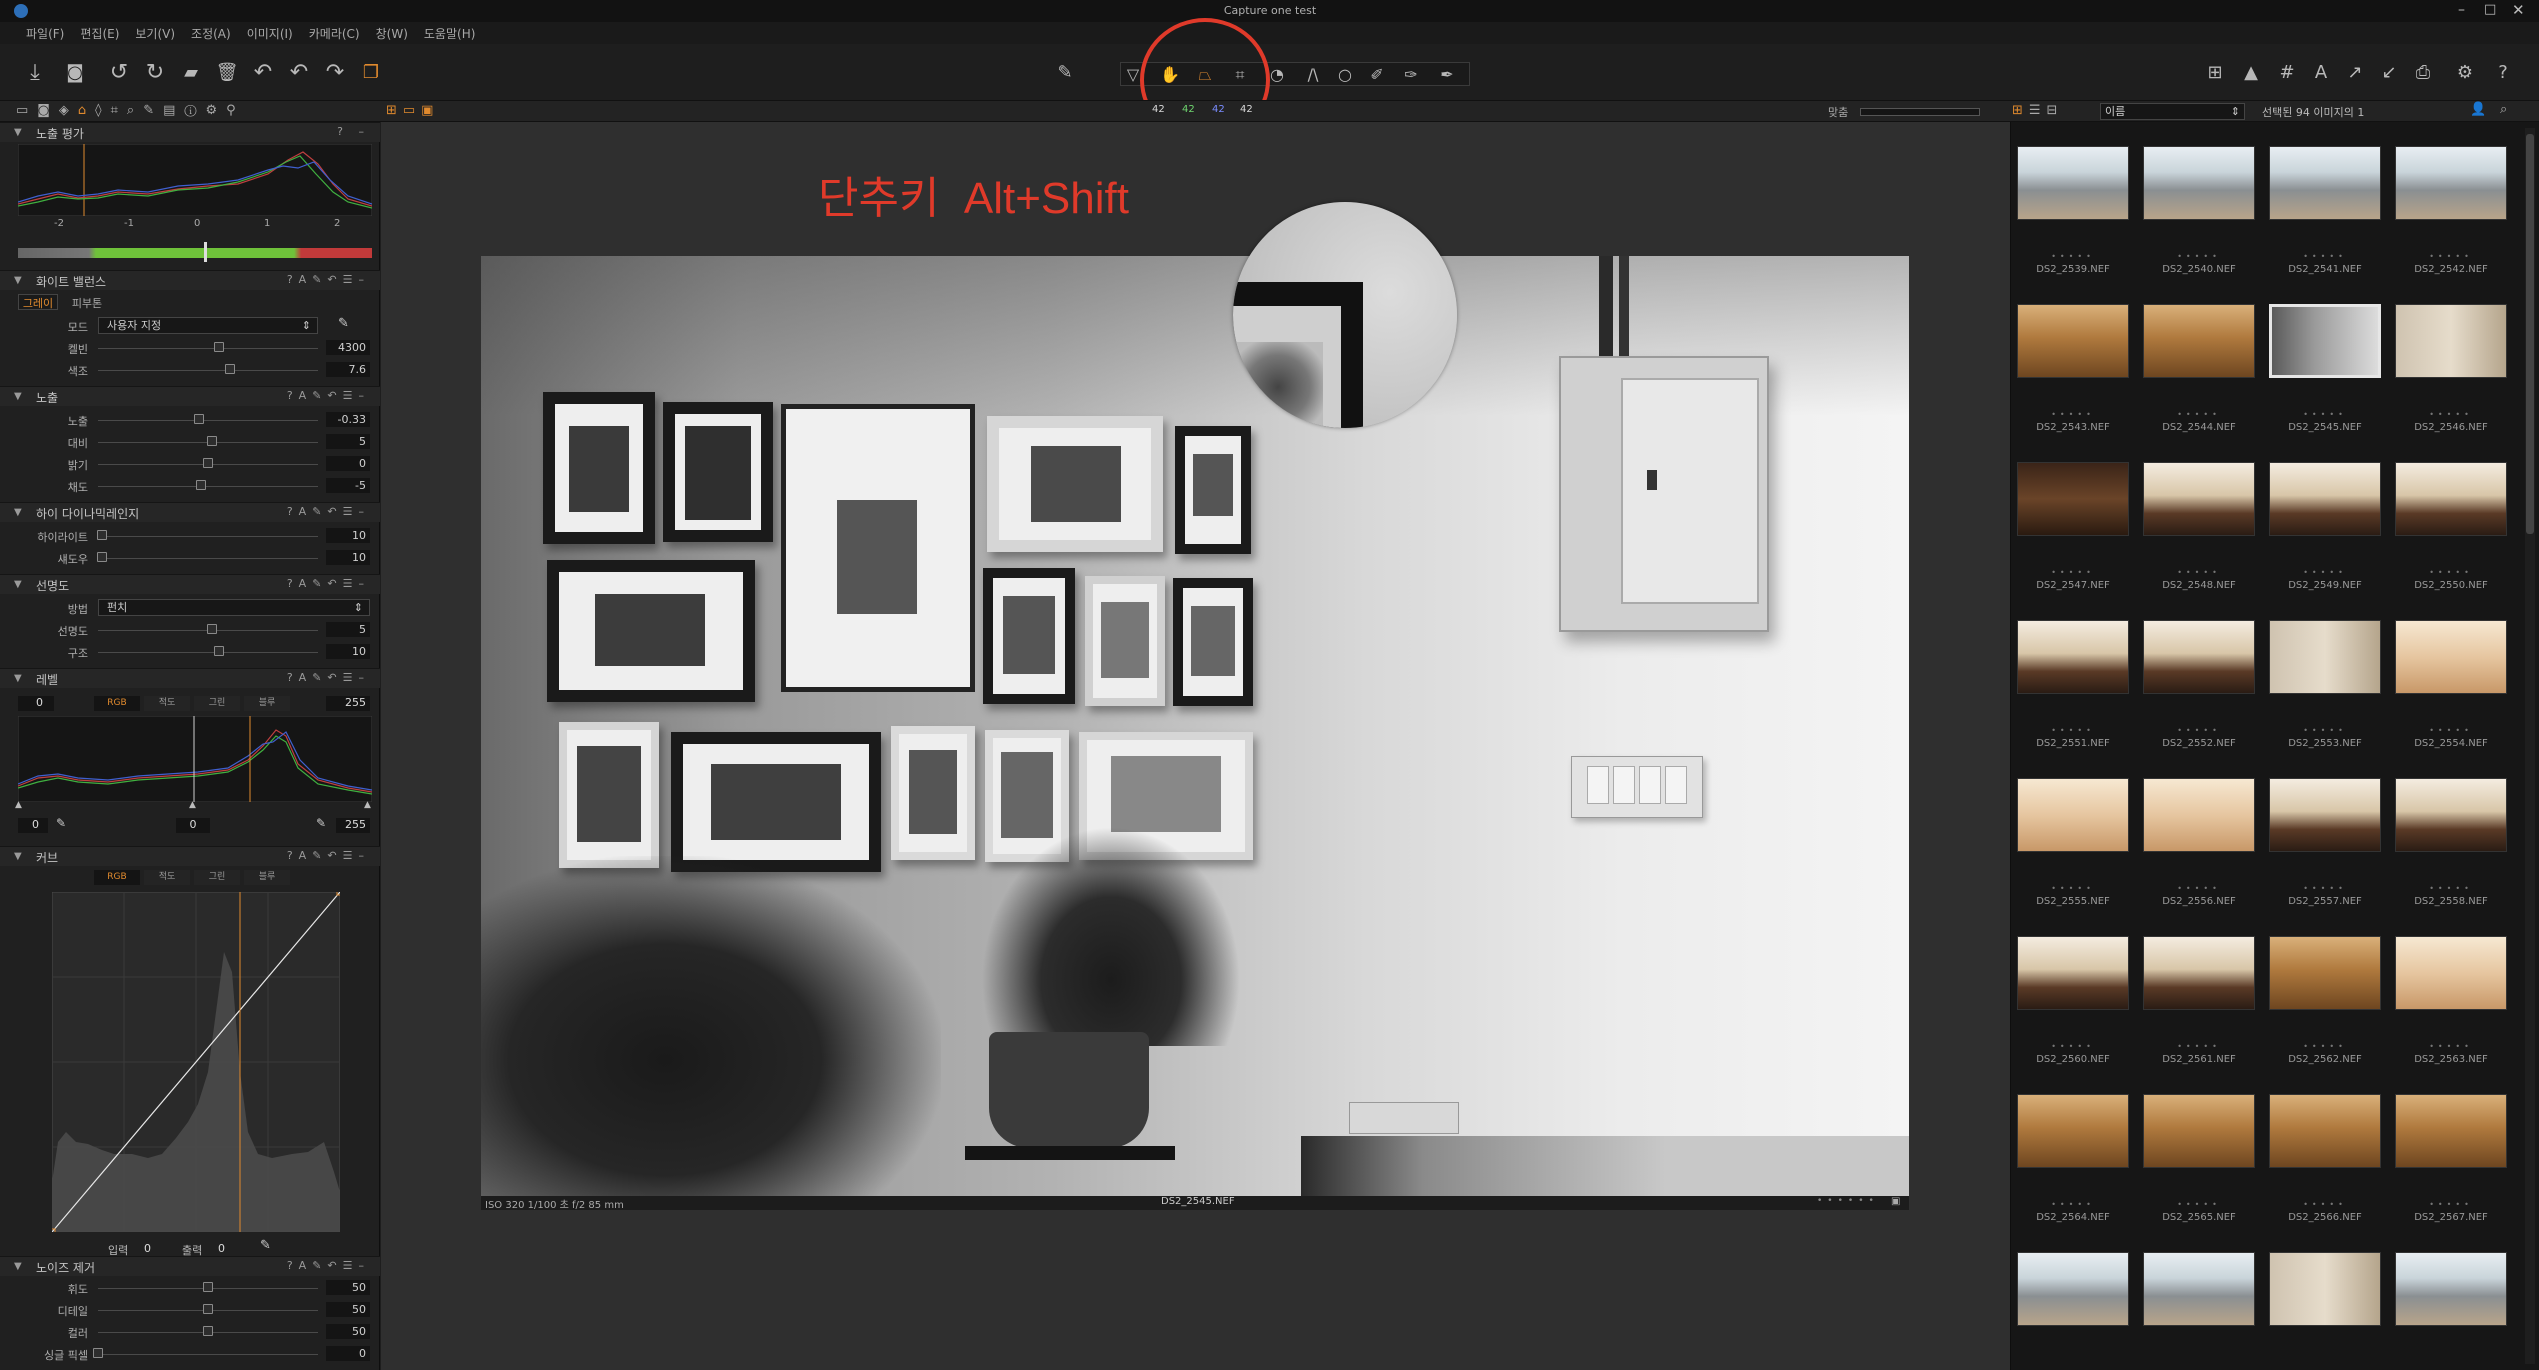 The height and width of the screenshot is (1370, 2539). What do you see at coordinates (1377, 75) in the screenshot?
I see `brush-tool-icon: ✐` at bounding box center [1377, 75].